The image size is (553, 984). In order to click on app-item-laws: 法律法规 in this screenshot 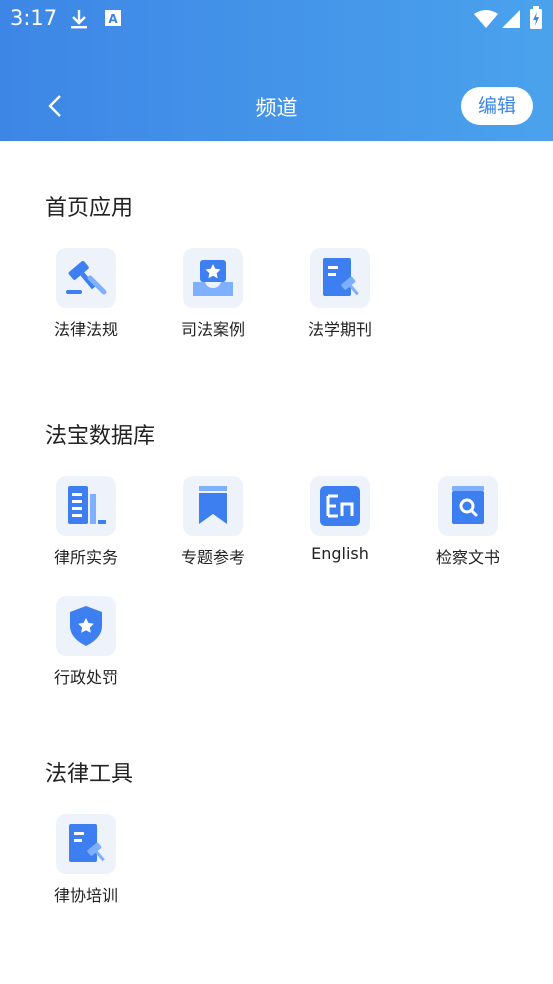, I will do `click(86, 298)`.